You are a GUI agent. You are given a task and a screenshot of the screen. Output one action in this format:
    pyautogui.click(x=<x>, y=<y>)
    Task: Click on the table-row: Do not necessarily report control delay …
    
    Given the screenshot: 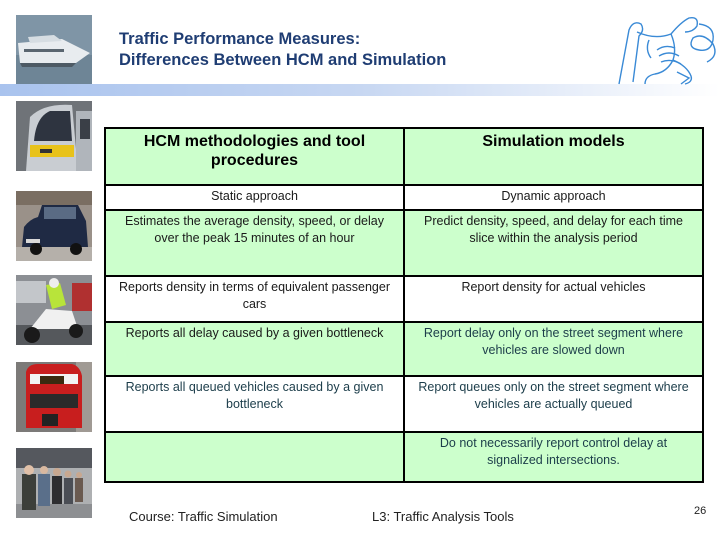 What is the action you would take?
    pyautogui.click(x=404, y=457)
    